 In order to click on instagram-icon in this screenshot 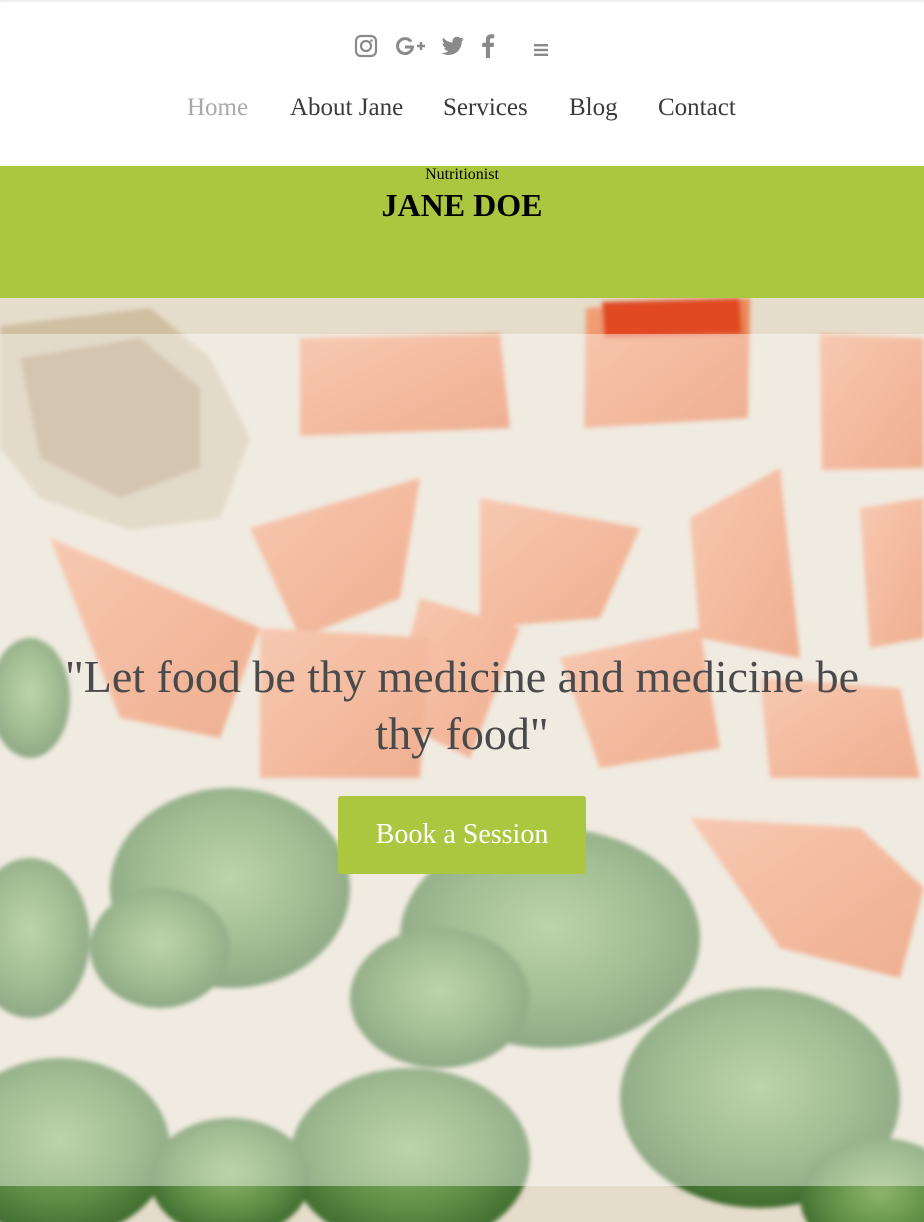, I will do `click(366, 46)`.